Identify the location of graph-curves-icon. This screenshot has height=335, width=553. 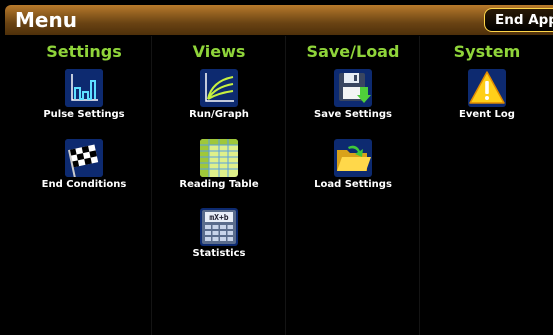
(219, 88).